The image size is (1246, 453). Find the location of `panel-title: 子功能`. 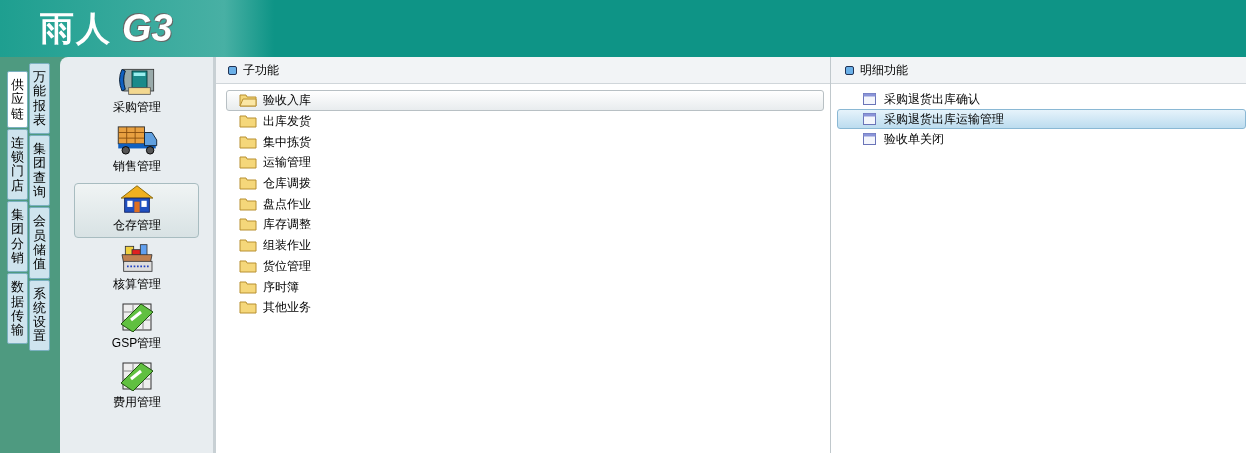

panel-title: 子功能 is located at coordinates (261, 70).